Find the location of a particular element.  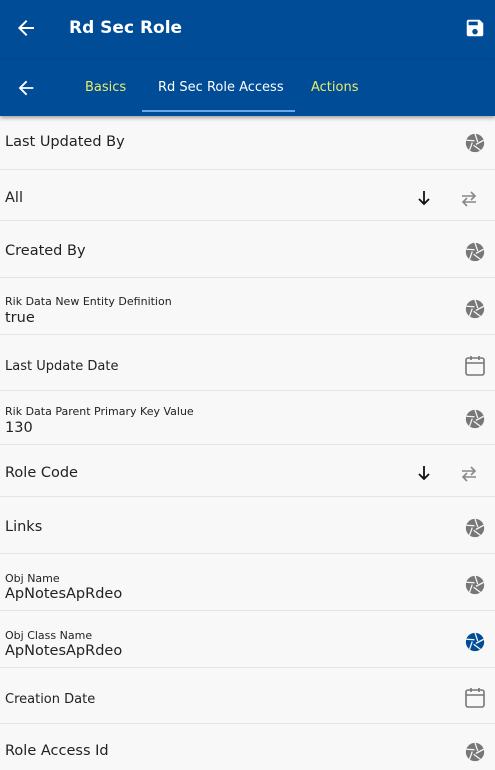

tab-actions: Actions is located at coordinates (335, 87).